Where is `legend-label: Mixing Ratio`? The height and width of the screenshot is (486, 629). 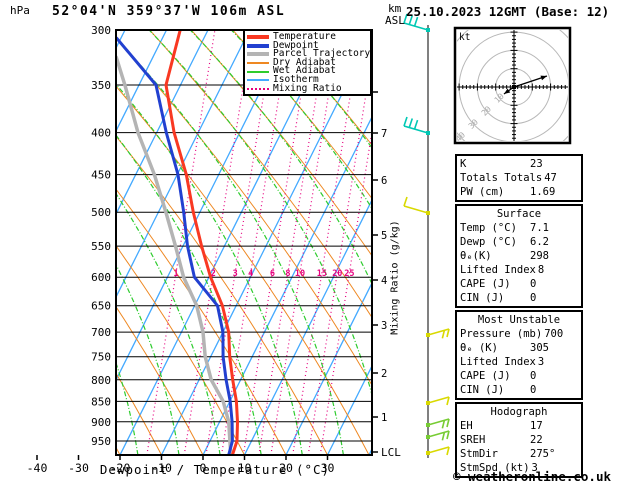 legend-label: Mixing Ratio is located at coordinates (307, 88).